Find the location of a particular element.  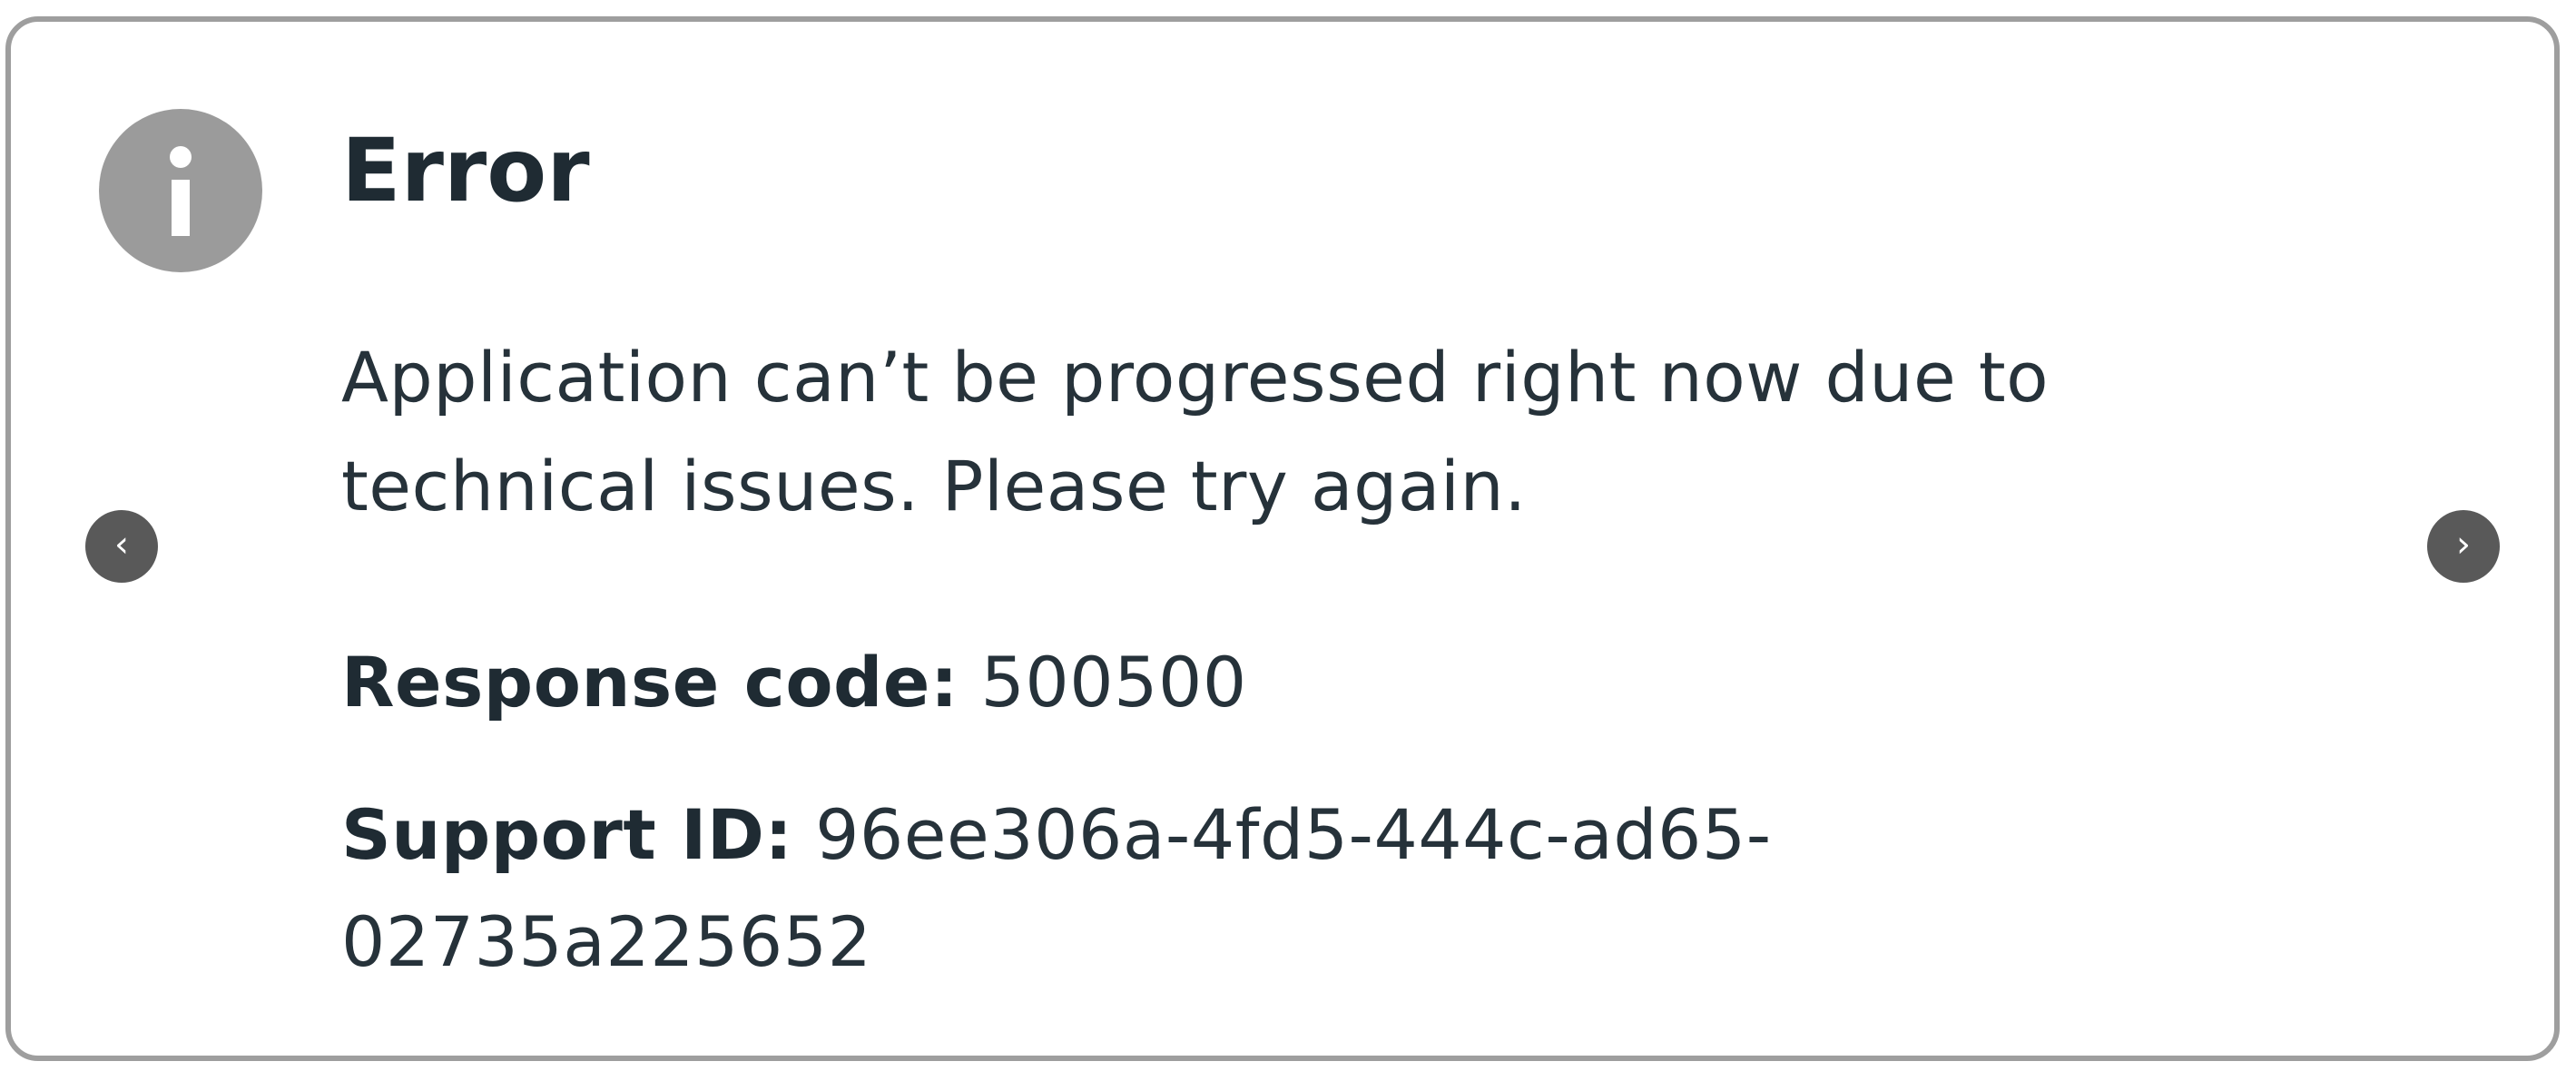

next-button: › is located at coordinates (2463, 546).